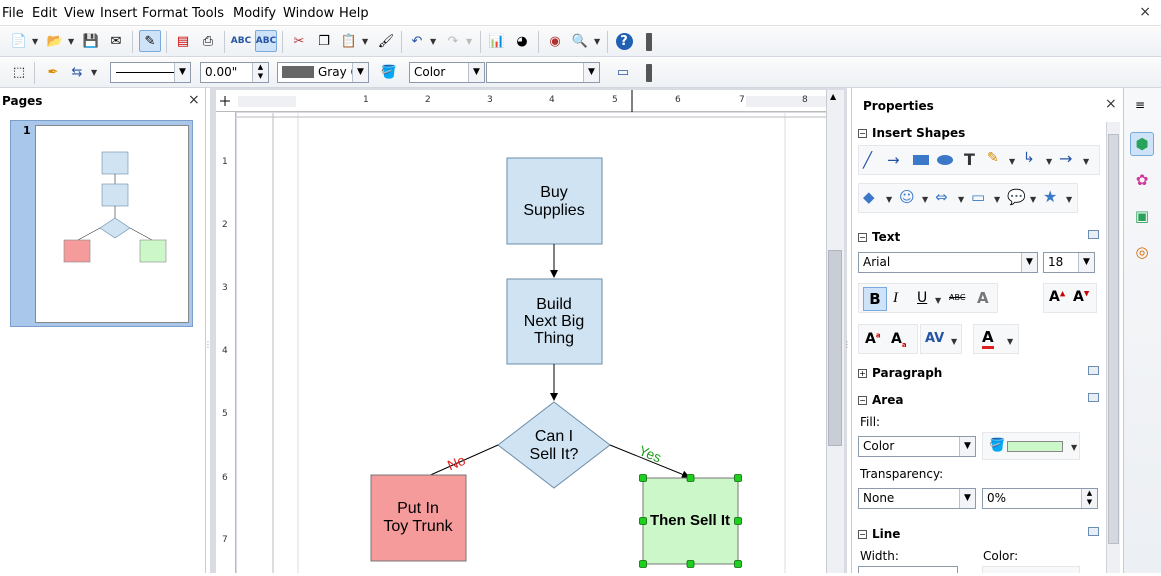 This screenshot has height=576, width=1161. Describe the element at coordinates (862, 373) in the screenshot. I see `expand-icon: +` at that location.